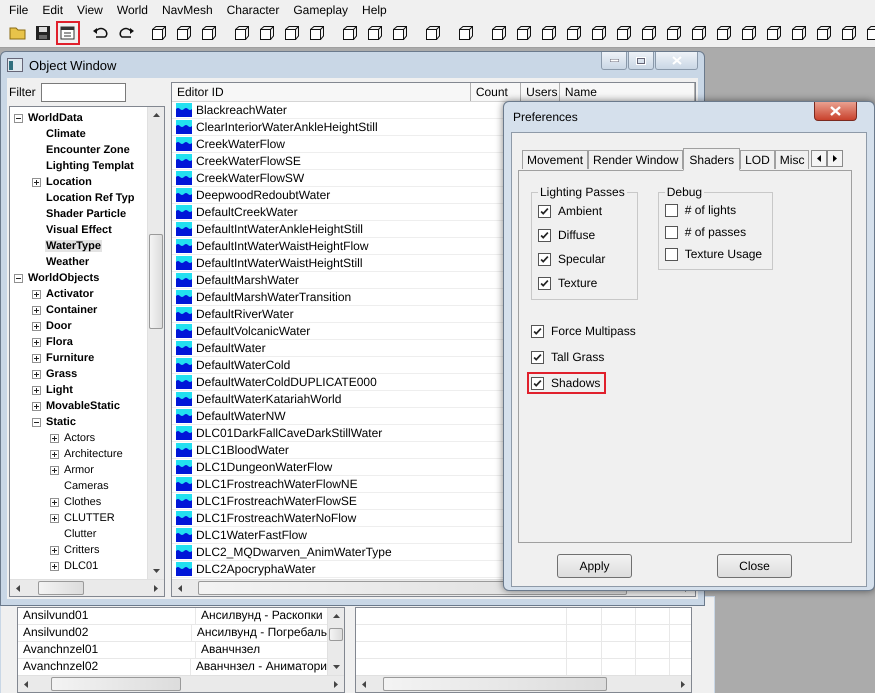 The height and width of the screenshot is (693, 875). I want to click on list-item: BlackreachWater, so click(241, 110).